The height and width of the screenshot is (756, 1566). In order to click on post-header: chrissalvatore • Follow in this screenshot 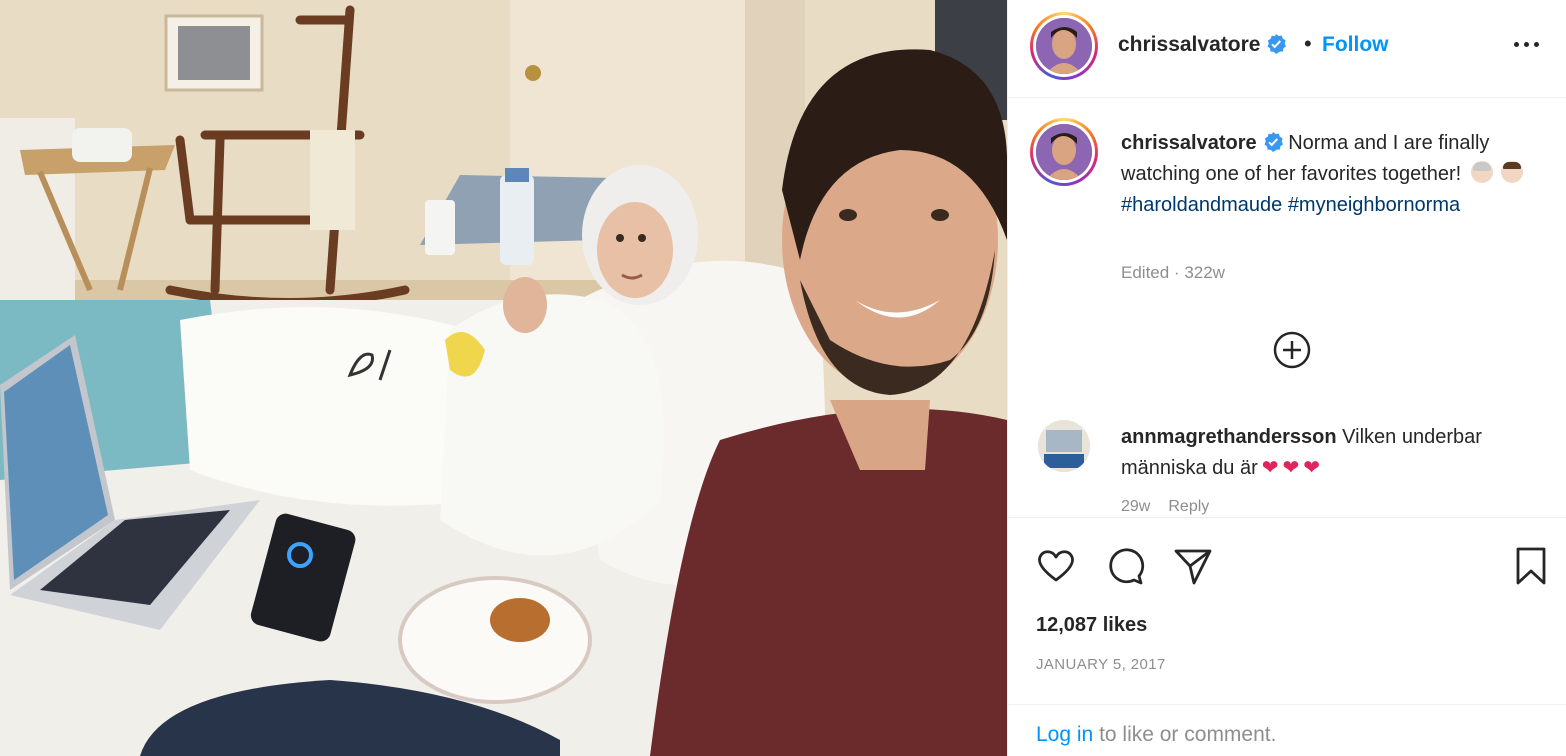, I will do `click(1287, 49)`.